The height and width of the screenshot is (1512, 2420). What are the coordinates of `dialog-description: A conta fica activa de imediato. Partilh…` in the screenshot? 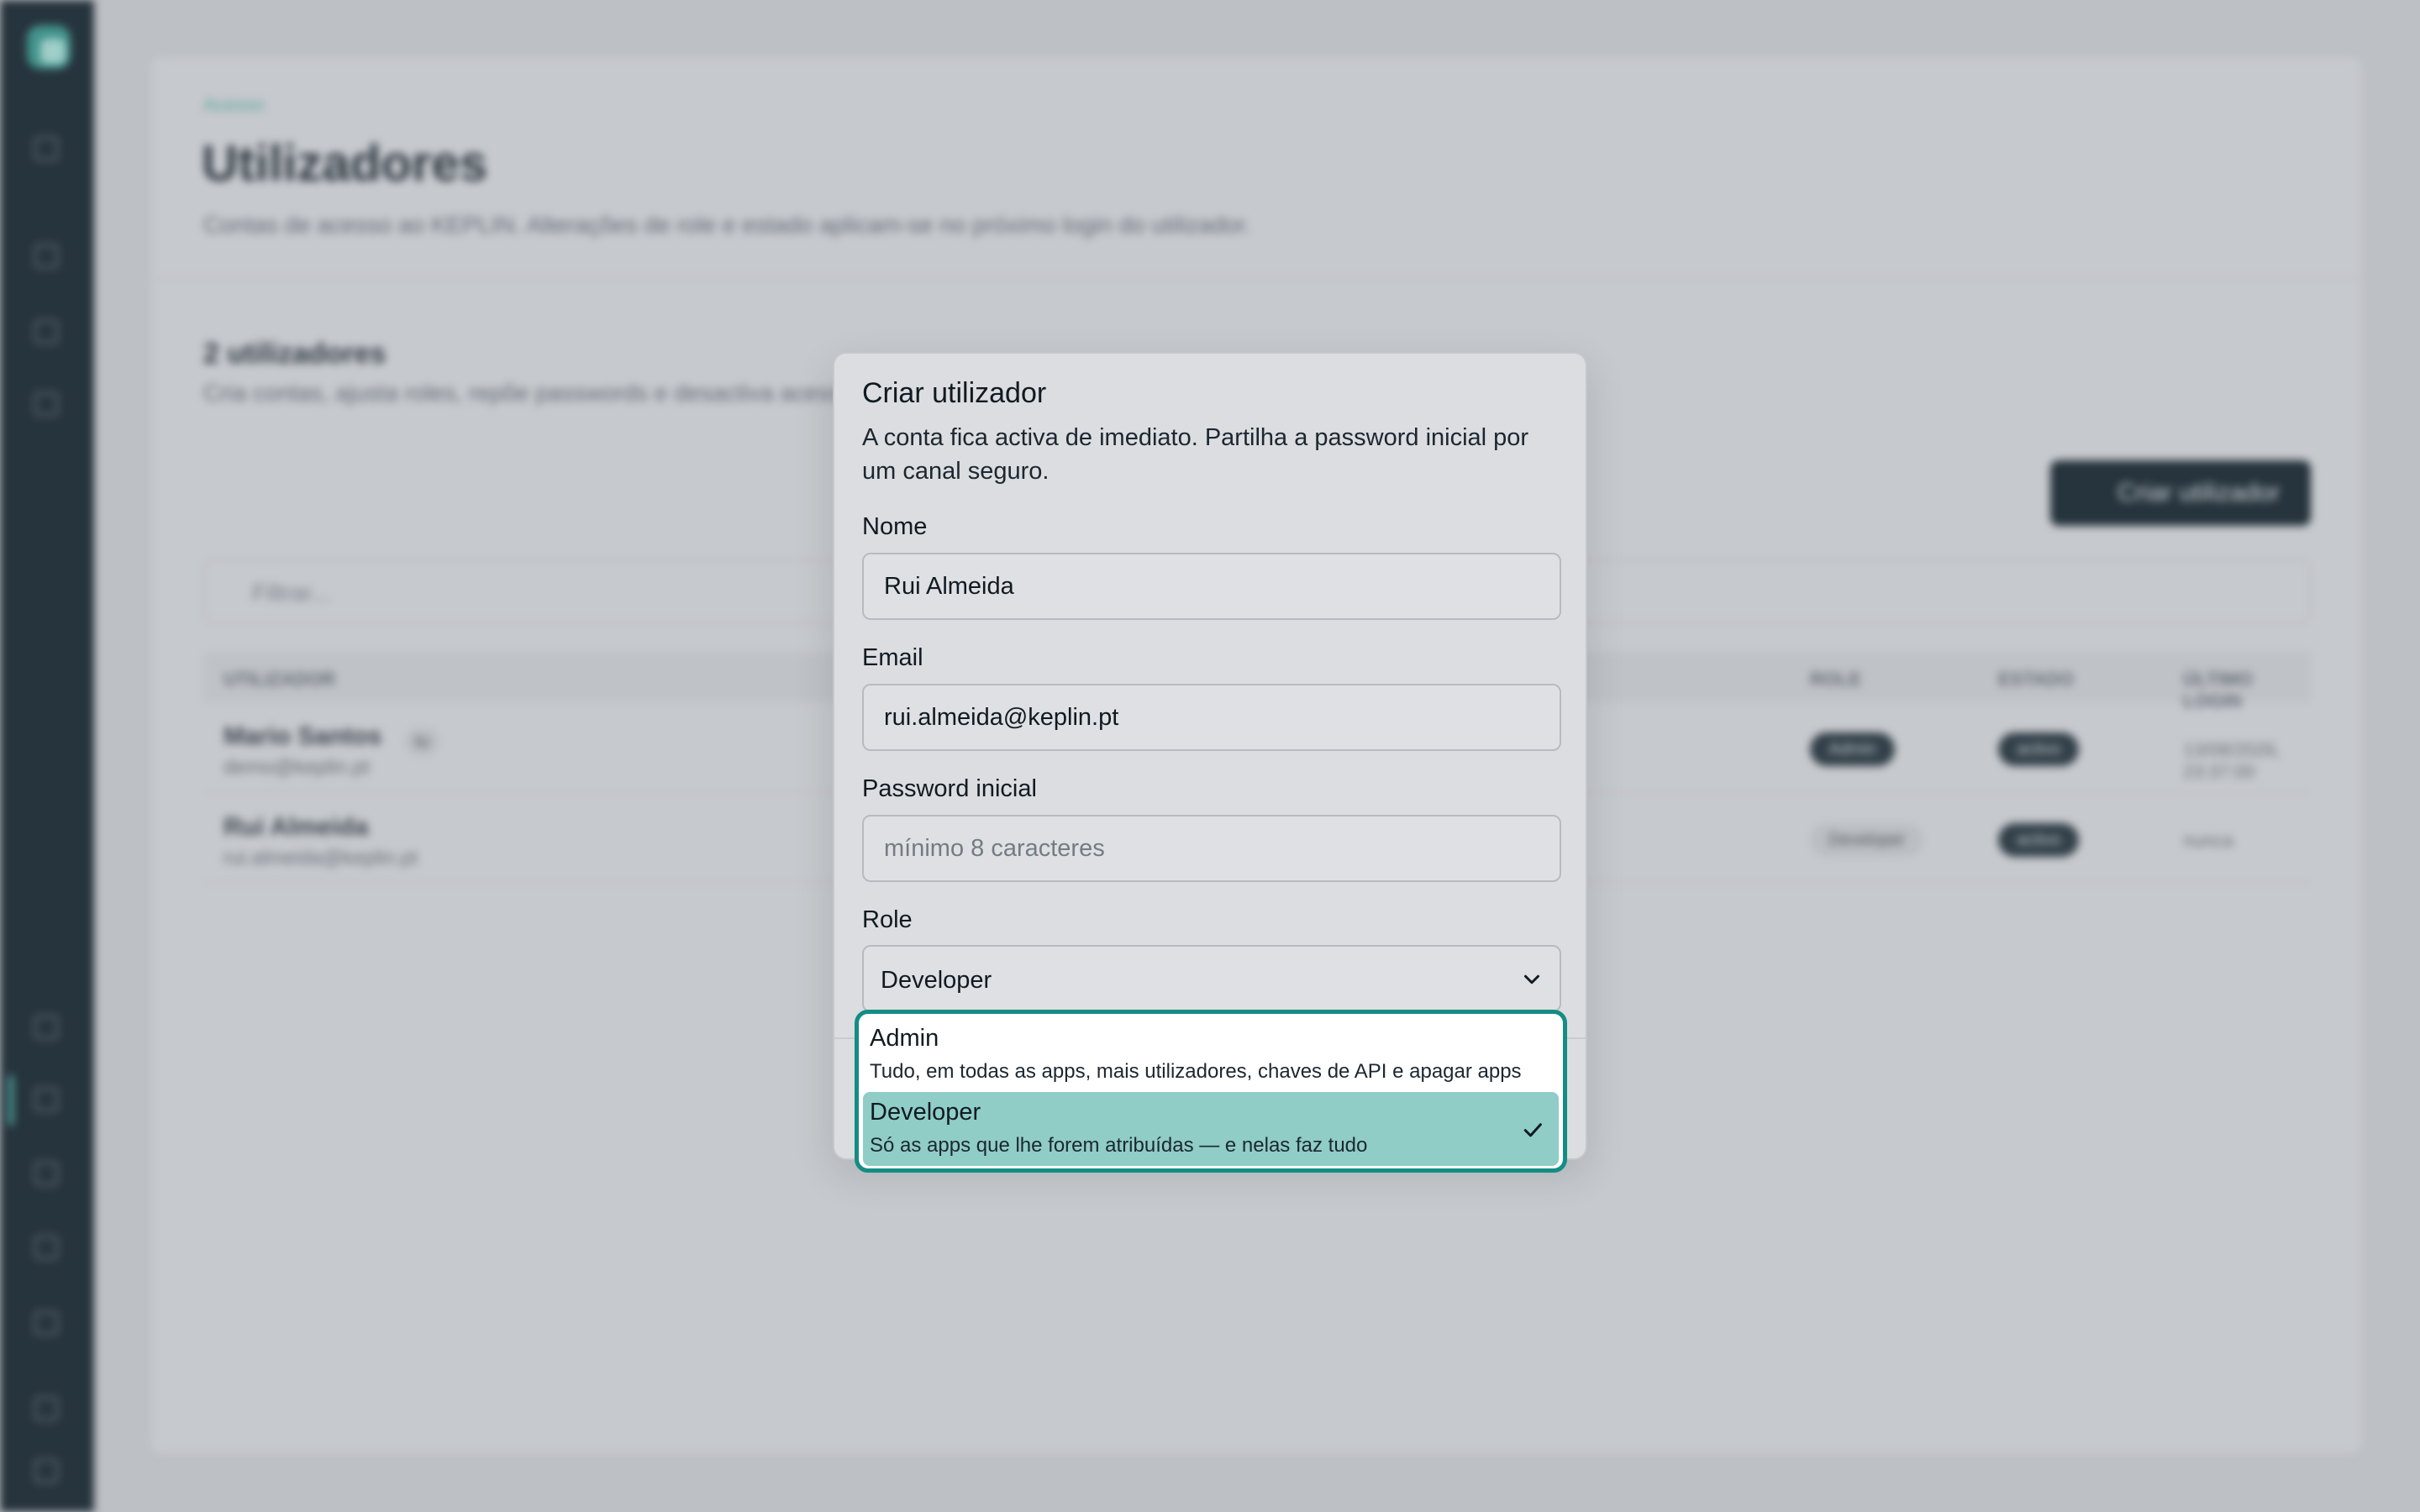 It's located at (1195, 454).